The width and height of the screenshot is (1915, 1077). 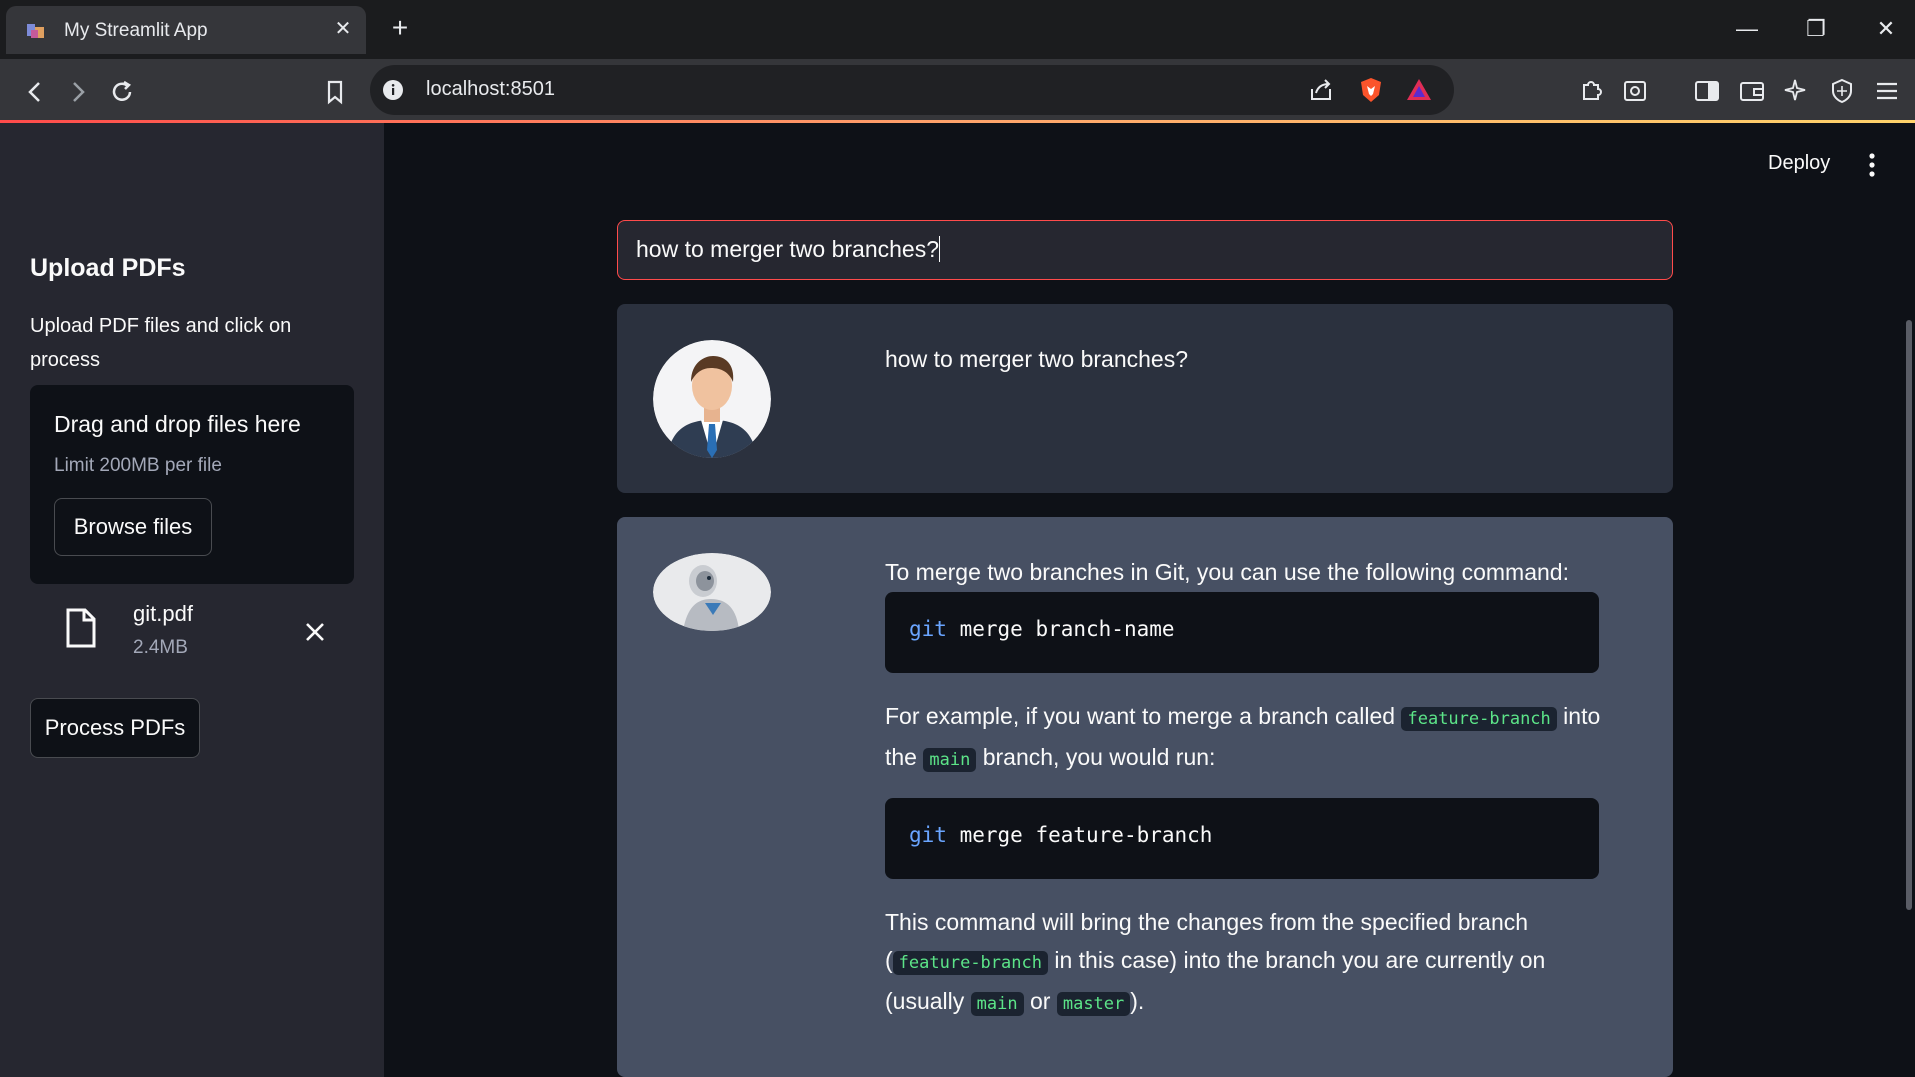 What do you see at coordinates (1145, 250) in the screenshot?
I see `question-input: how to merger two branches?` at bounding box center [1145, 250].